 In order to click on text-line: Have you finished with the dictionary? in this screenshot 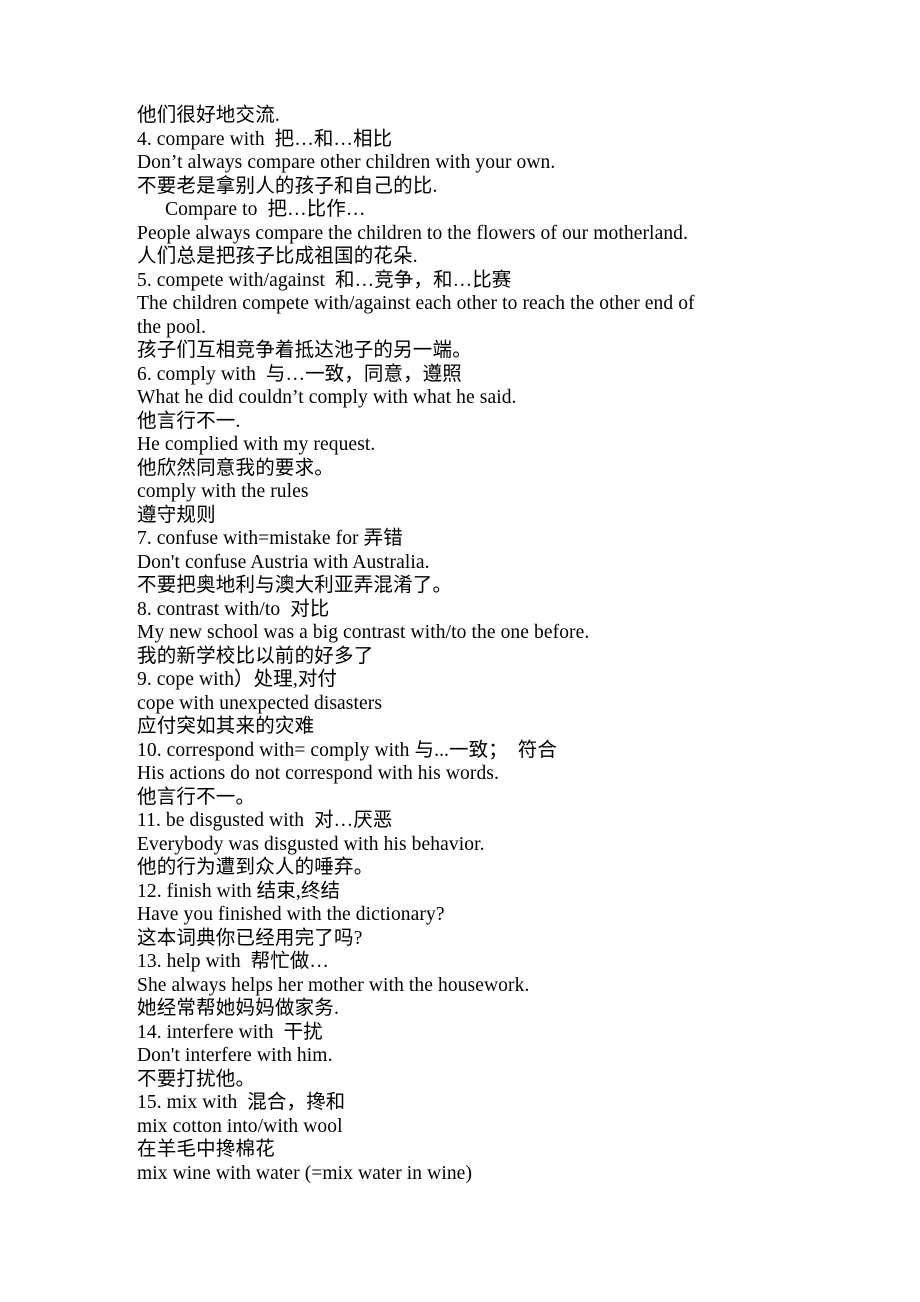, I will do `click(291, 914)`.